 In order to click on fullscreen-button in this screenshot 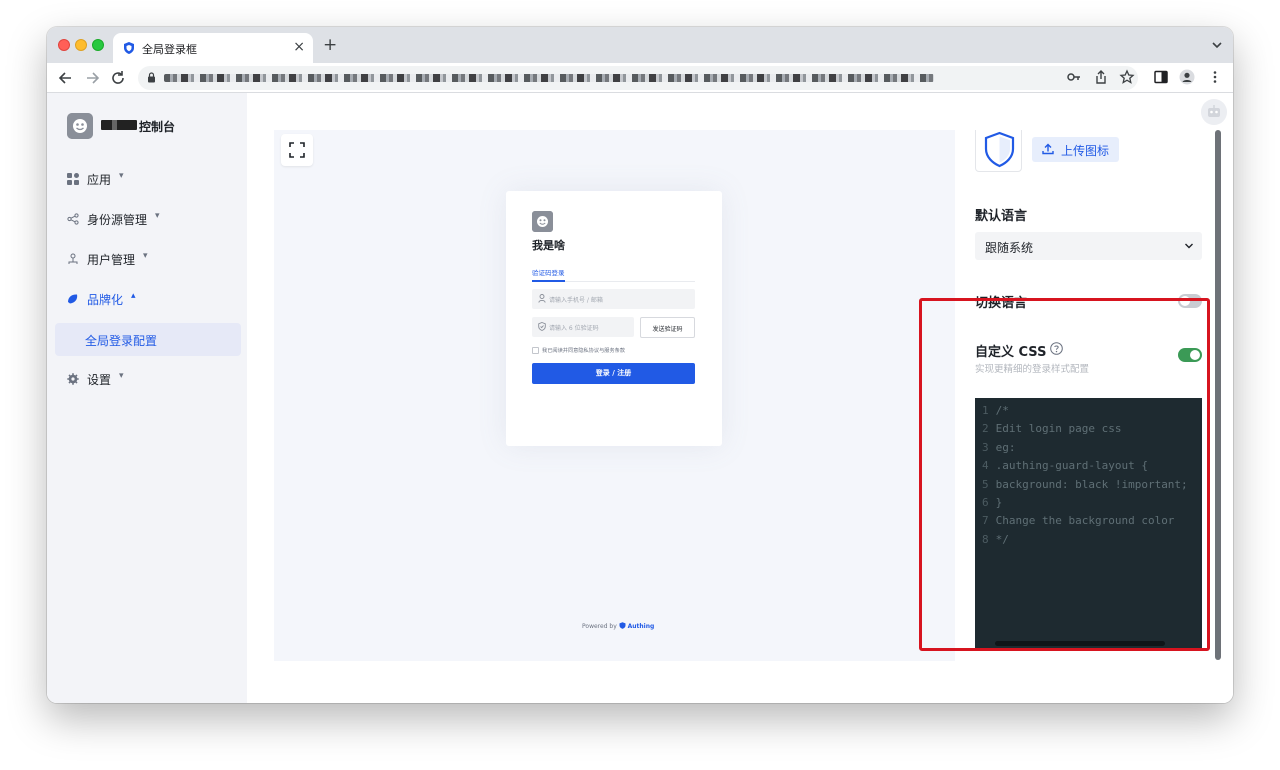, I will do `click(297, 150)`.